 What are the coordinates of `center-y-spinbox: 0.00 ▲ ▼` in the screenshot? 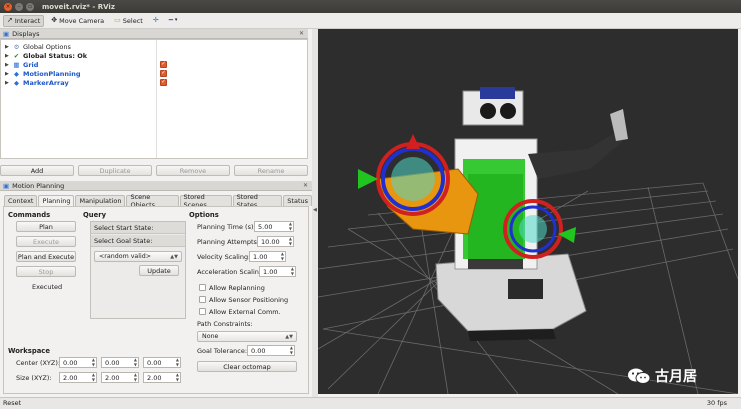 It's located at (120, 362).